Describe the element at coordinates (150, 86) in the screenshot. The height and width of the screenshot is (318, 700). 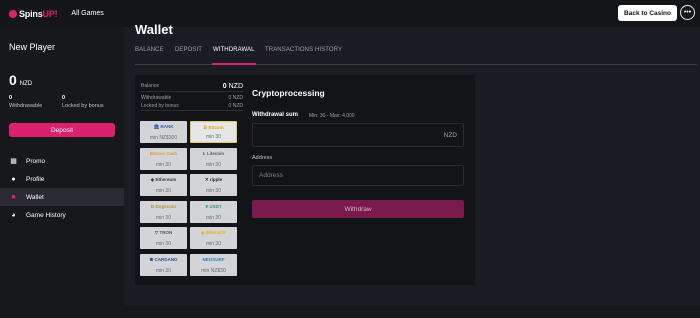
I see `balance-row-label: Balance` at that location.